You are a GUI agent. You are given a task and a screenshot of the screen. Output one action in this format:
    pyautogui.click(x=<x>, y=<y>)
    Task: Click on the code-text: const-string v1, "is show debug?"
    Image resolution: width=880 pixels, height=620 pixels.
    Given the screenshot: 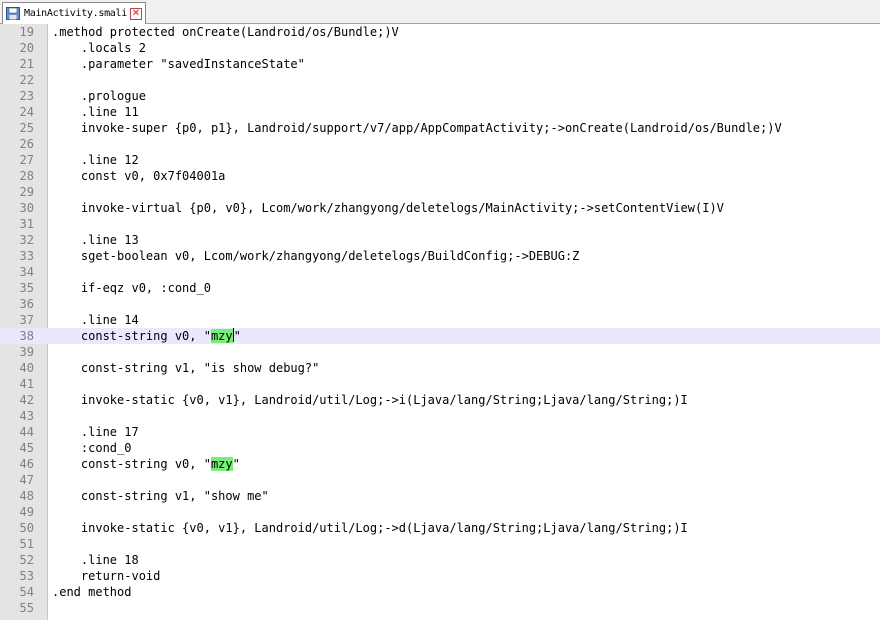 What is the action you would take?
    pyautogui.click(x=186, y=368)
    